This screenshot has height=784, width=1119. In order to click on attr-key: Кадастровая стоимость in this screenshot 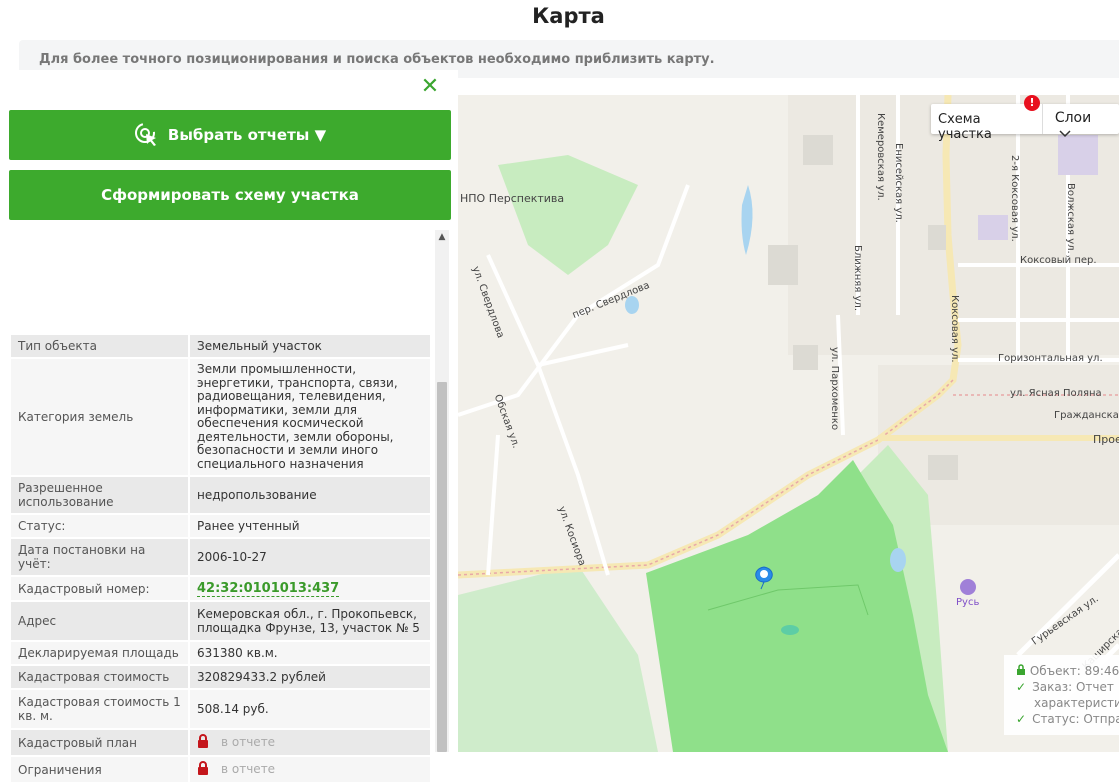, I will do `click(99, 677)`.